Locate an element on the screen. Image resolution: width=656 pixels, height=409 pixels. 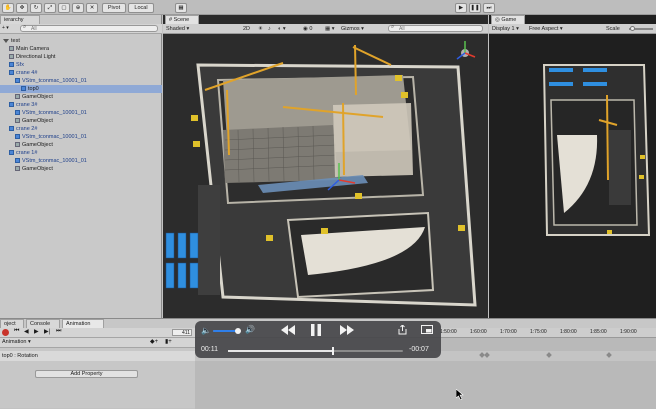
pivot-toggle: Pivot is located at coordinates (114, 8).